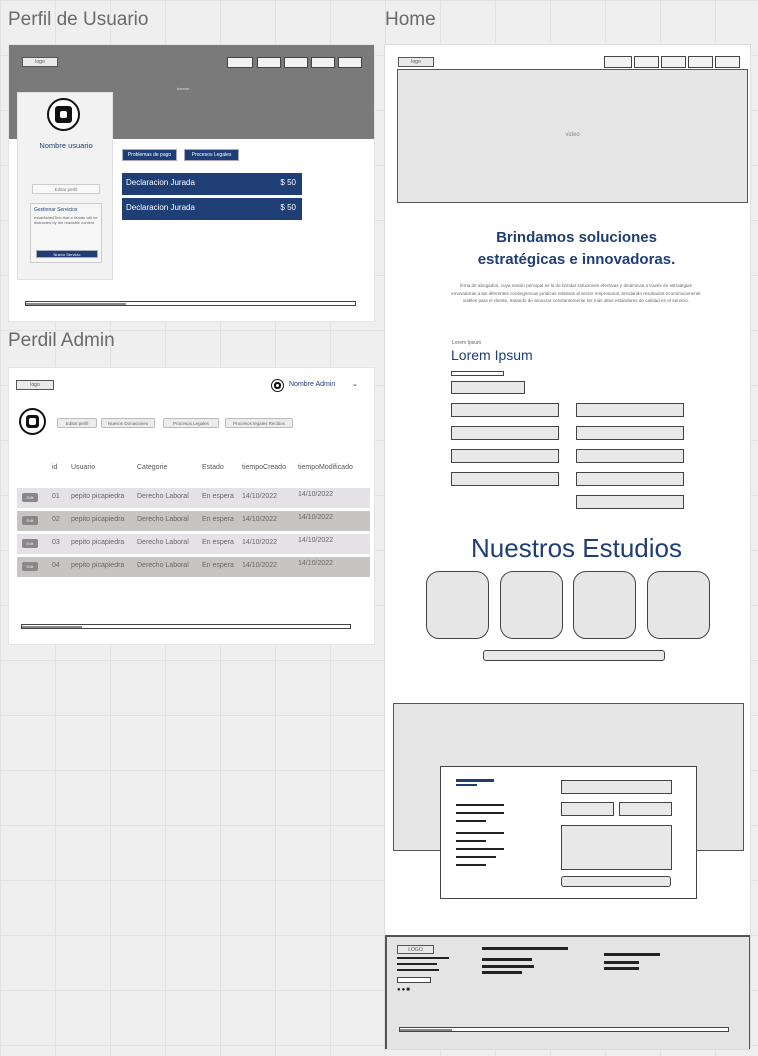 This screenshot has height=1056, width=758. What do you see at coordinates (477, 373) in the screenshot?
I see `small-input` at bounding box center [477, 373].